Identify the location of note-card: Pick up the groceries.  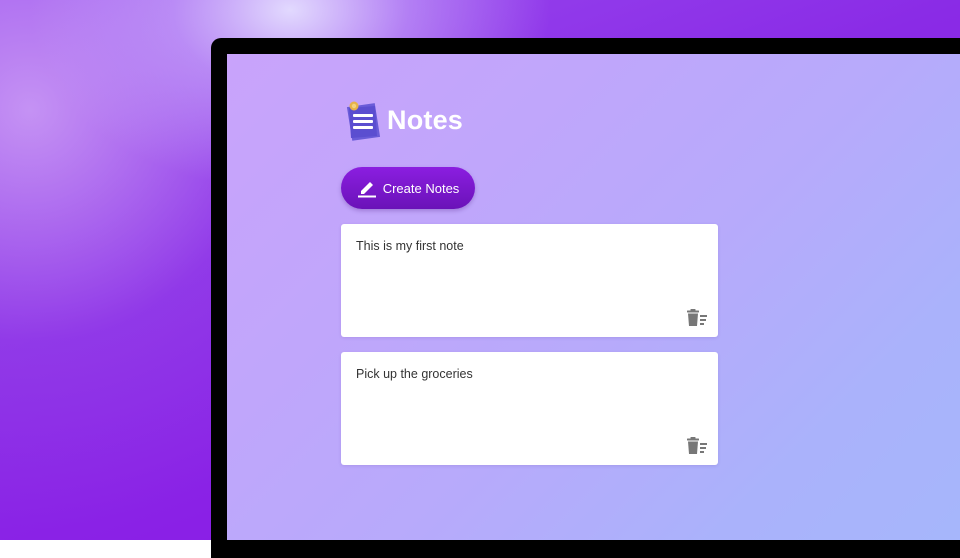
(529, 408).